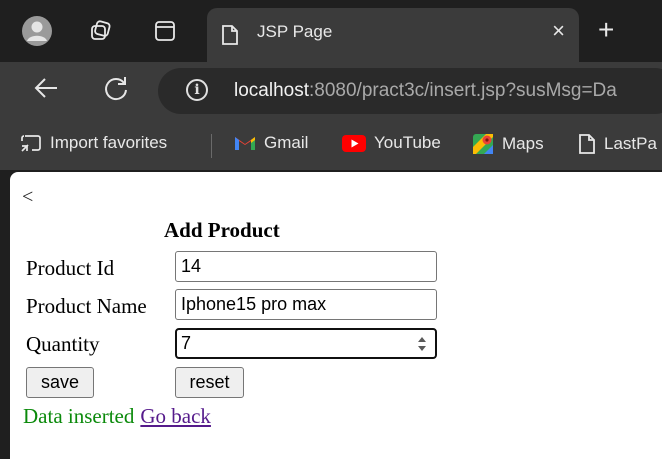 The image size is (662, 459). Describe the element at coordinates (523, 143) in the screenshot. I see `favorite-label: Maps` at that location.